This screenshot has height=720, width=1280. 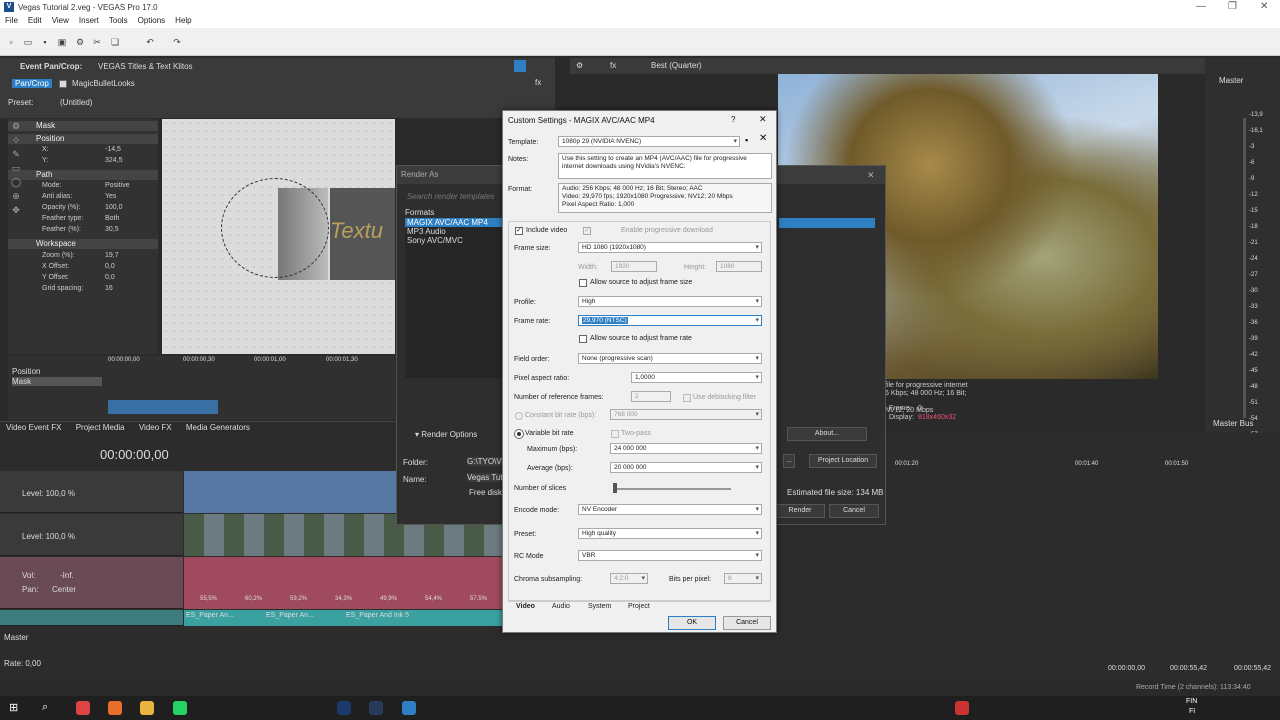 I want to click on normal-edit-tool-icon: ⚙, so click(x=16, y=127).